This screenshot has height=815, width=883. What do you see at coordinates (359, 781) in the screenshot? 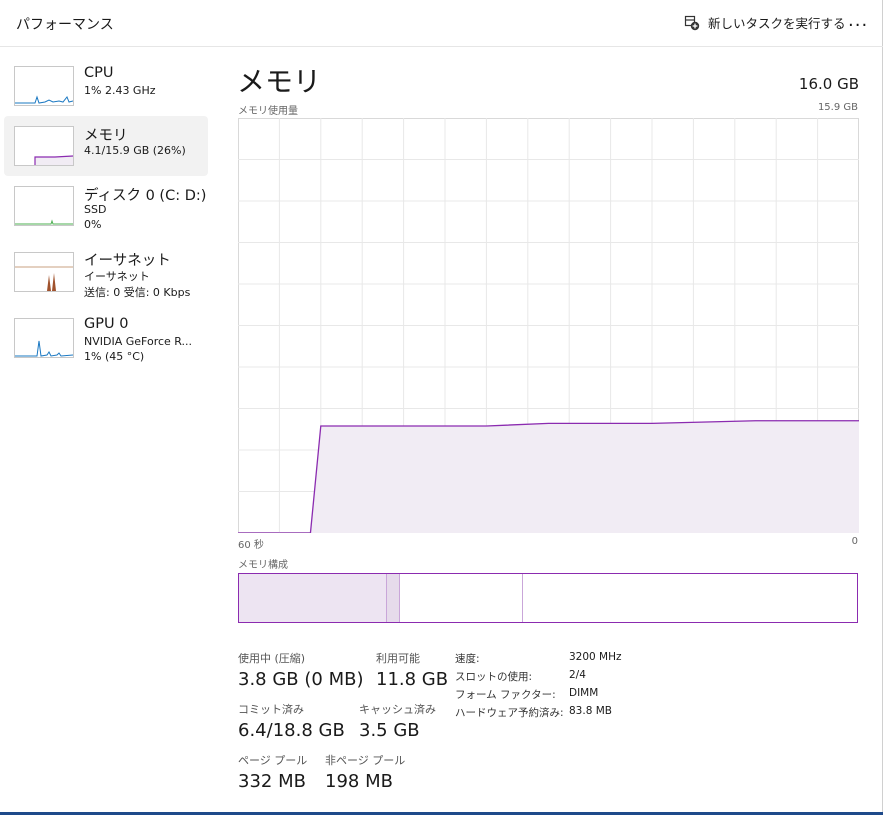
I see `nonpaged-pool-value: 198 MB` at bounding box center [359, 781].